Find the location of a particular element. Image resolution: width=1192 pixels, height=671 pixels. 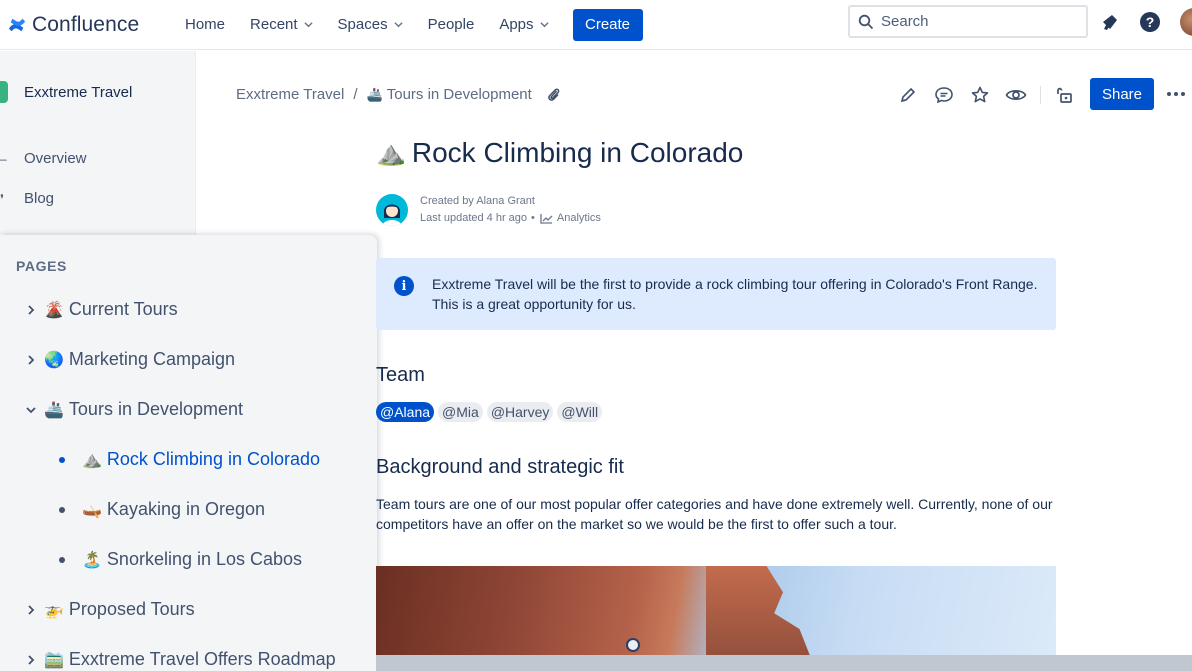

page-tree-item-offers-roadmap: 🚞 Exxtreme Travel Offers Roadmap is located at coordinates (180, 659).